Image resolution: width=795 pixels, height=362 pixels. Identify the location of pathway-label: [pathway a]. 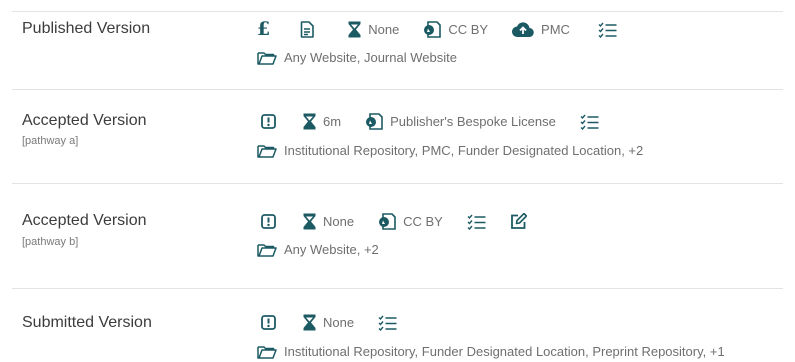
(50, 141).